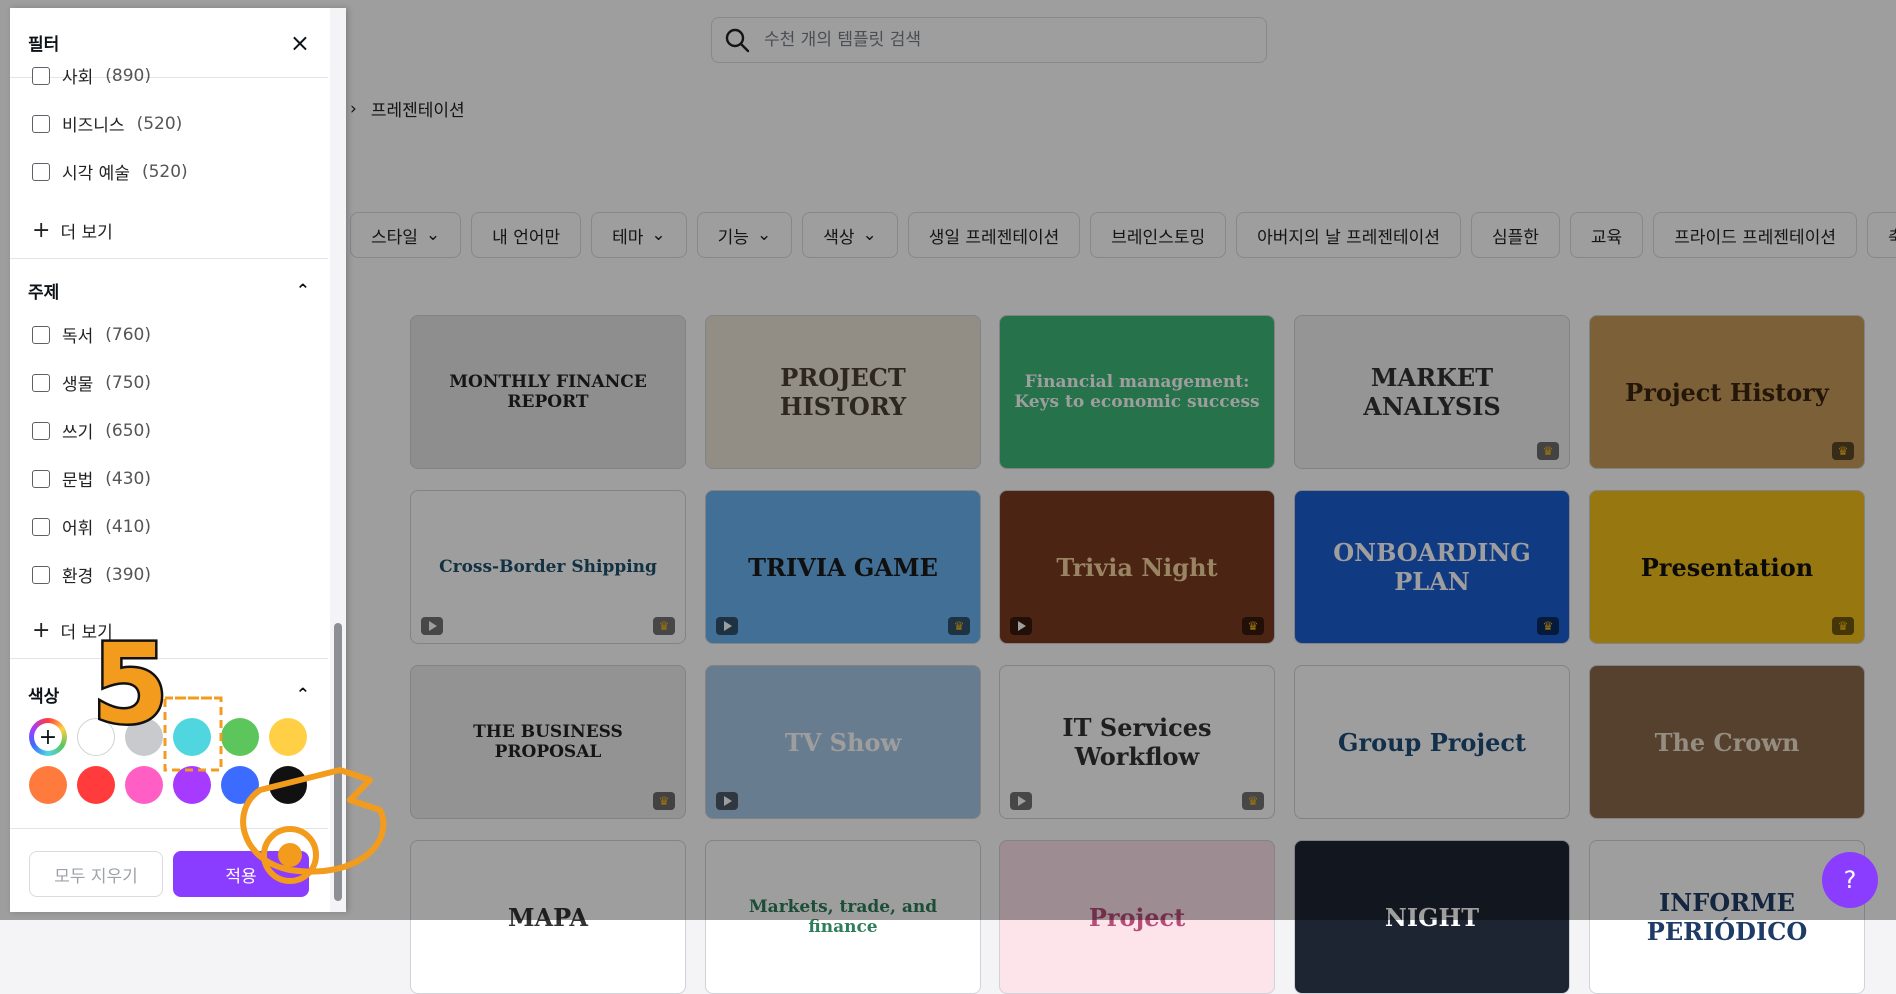 The image size is (1896, 994). I want to click on checkbox-count: (390), so click(128, 574).